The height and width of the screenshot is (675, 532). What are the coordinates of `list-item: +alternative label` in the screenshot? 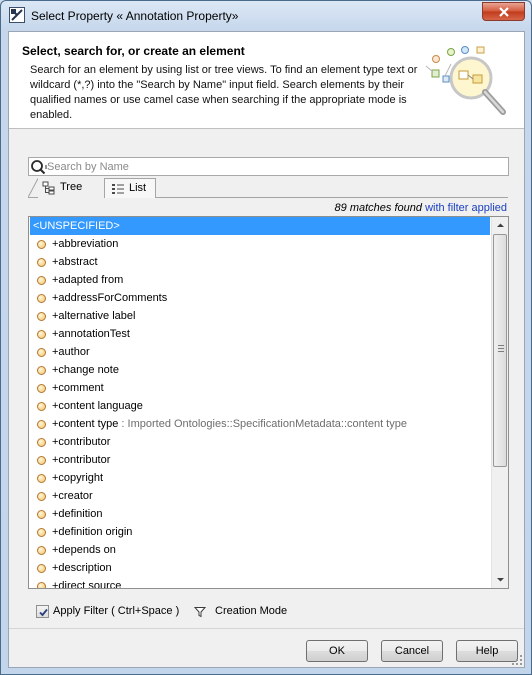 It's located at (260, 316).